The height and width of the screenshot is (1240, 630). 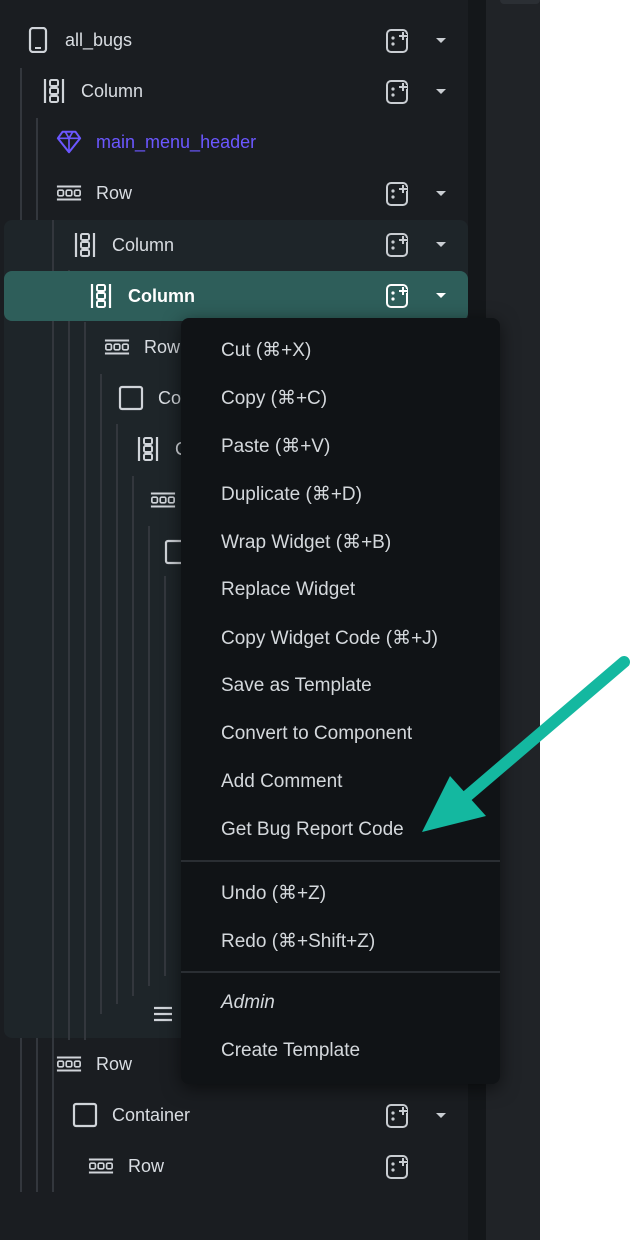 I want to click on menu-item-paste: Paste (⌘+V), so click(x=275, y=446).